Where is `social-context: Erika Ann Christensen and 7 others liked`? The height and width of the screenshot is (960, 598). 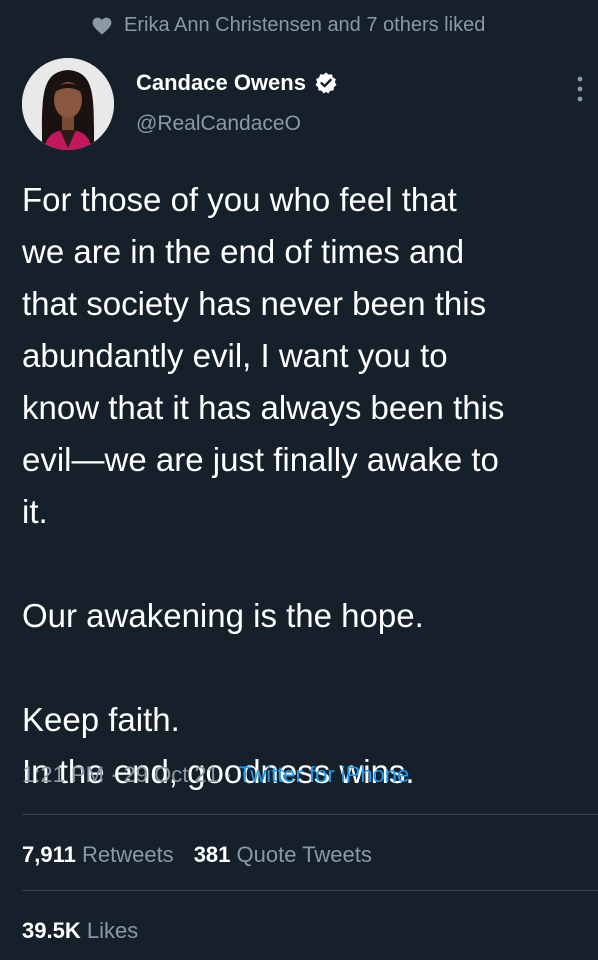 social-context: Erika Ann Christensen and 7 others liked is located at coordinates (288, 25).